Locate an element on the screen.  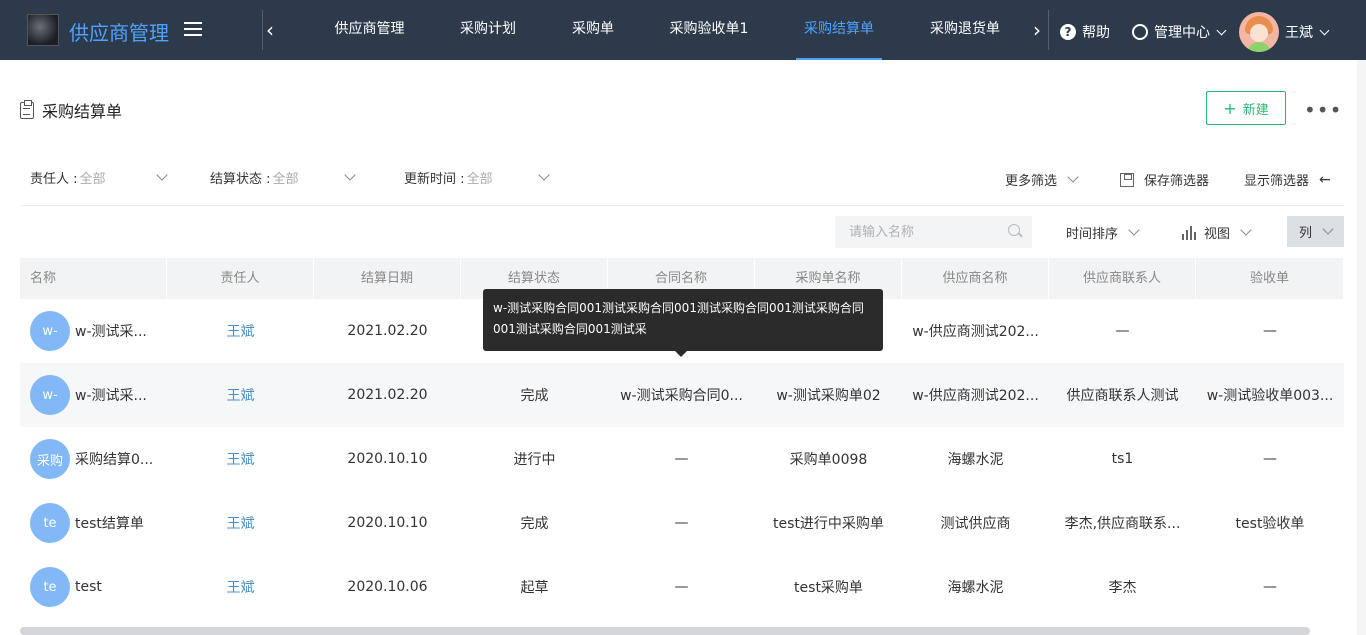
owner-filter-value: 全部 is located at coordinates (92, 179).